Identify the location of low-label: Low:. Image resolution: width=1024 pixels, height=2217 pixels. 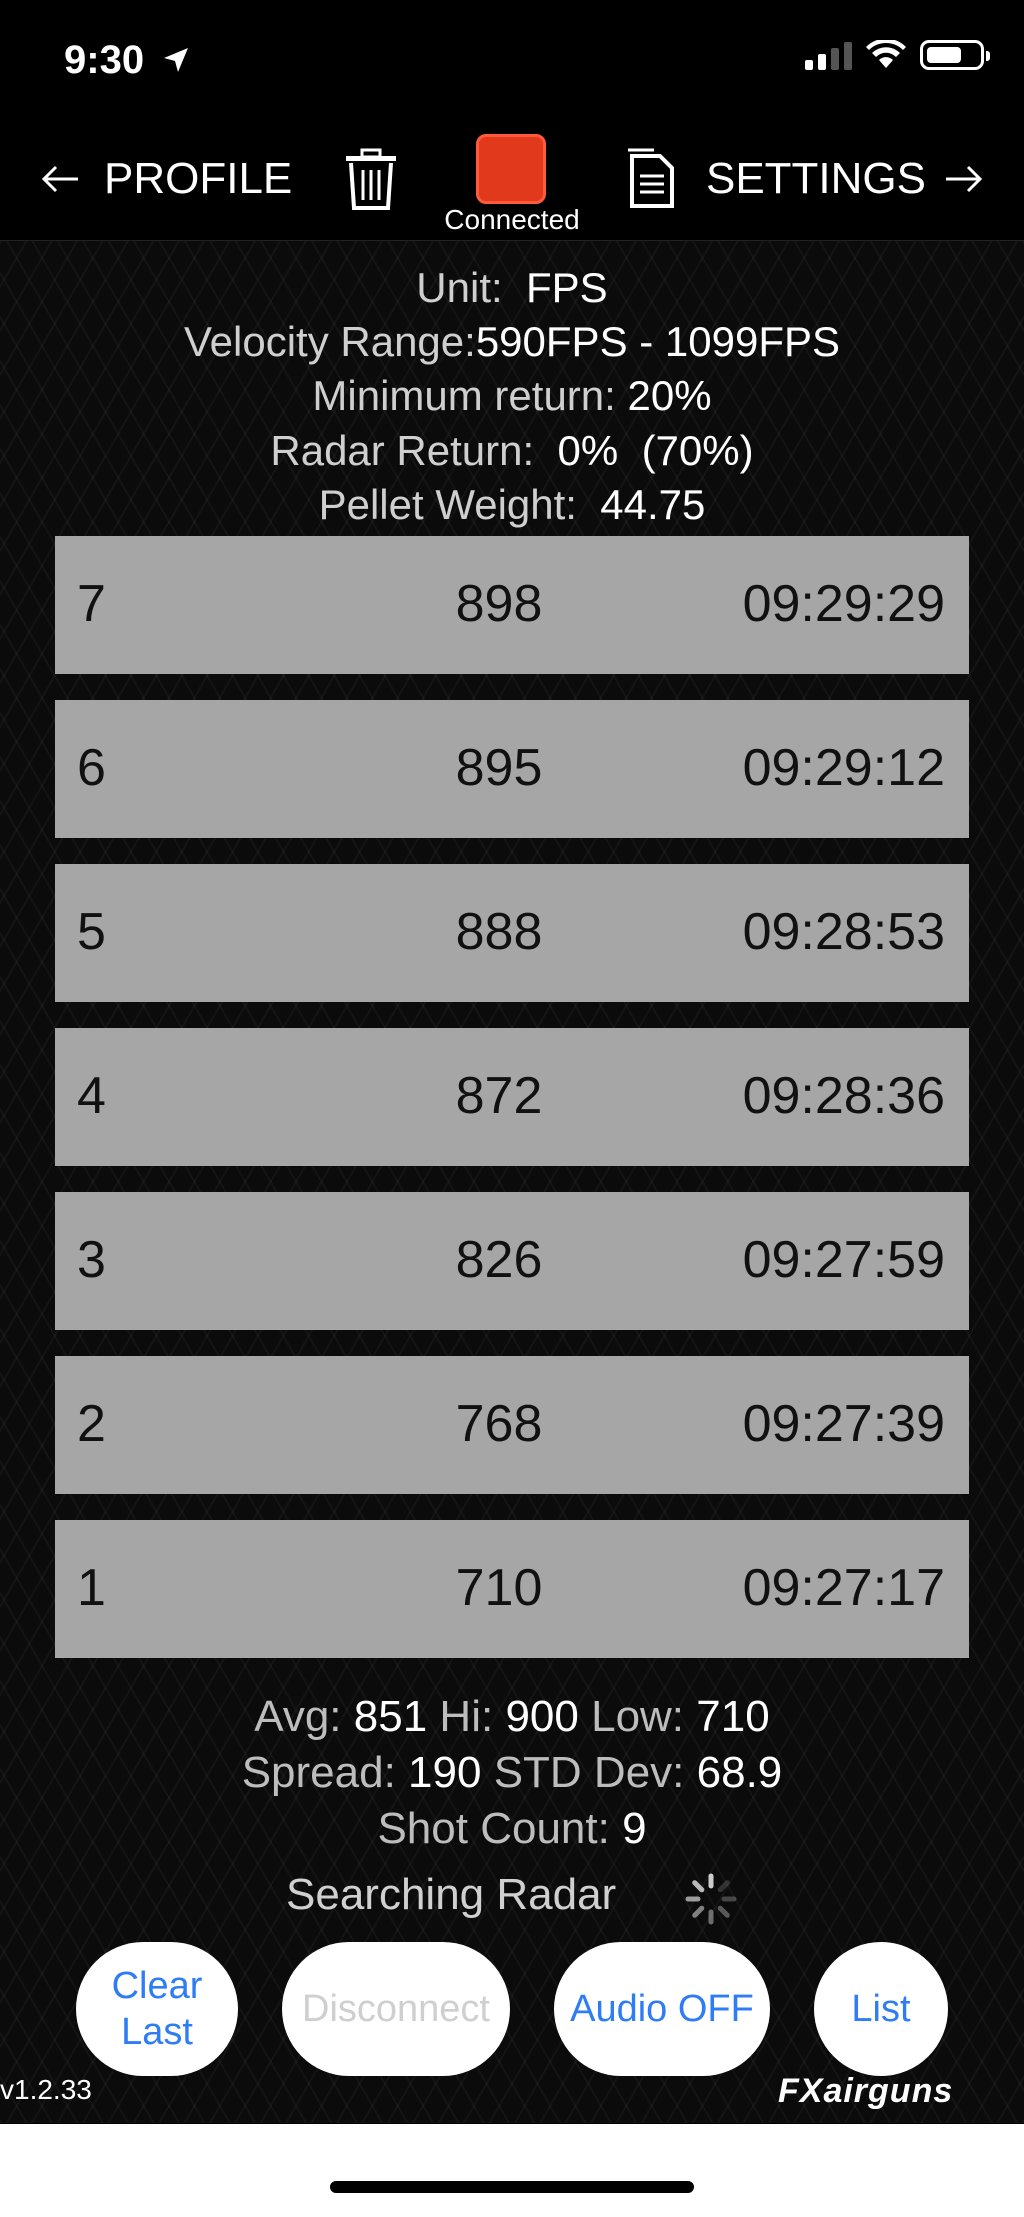
(638, 1716).